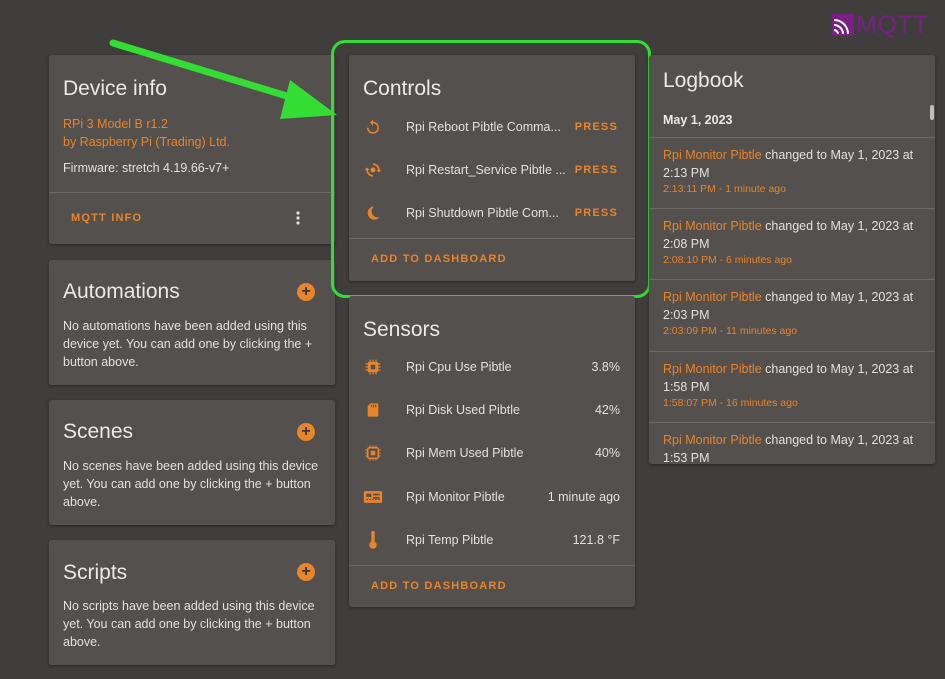 This screenshot has width=945, height=679. Describe the element at coordinates (306, 292) in the screenshot. I see `add-automation-button: +` at that location.